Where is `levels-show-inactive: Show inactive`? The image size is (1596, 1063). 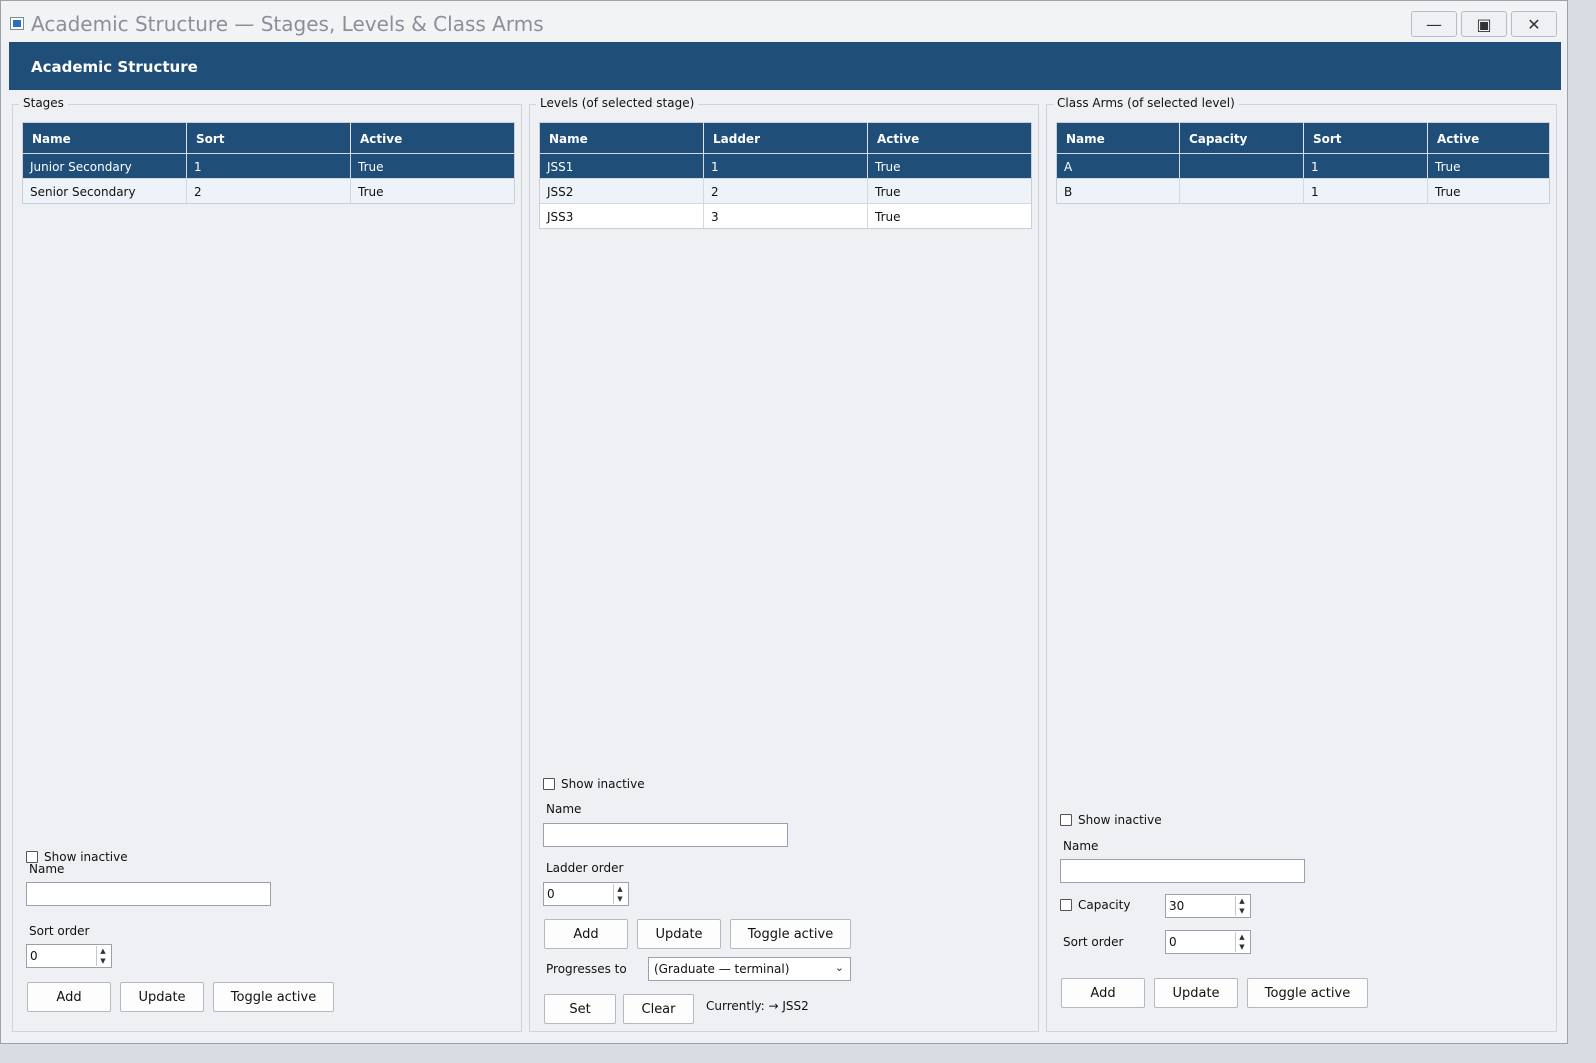 levels-show-inactive: Show inactive is located at coordinates (594, 784).